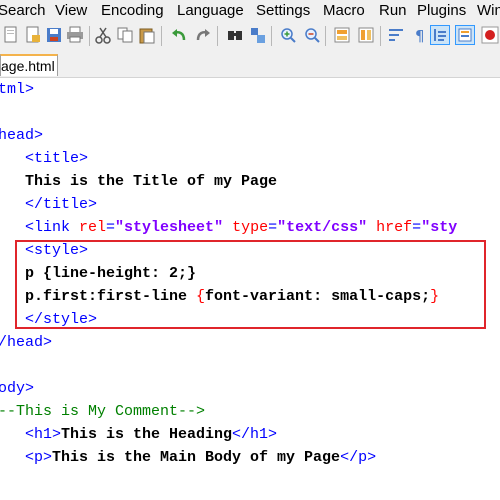 The height and width of the screenshot is (500, 500). Describe the element at coordinates (344, 10) in the screenshot. I see `menu-macro: Macro` at that location.